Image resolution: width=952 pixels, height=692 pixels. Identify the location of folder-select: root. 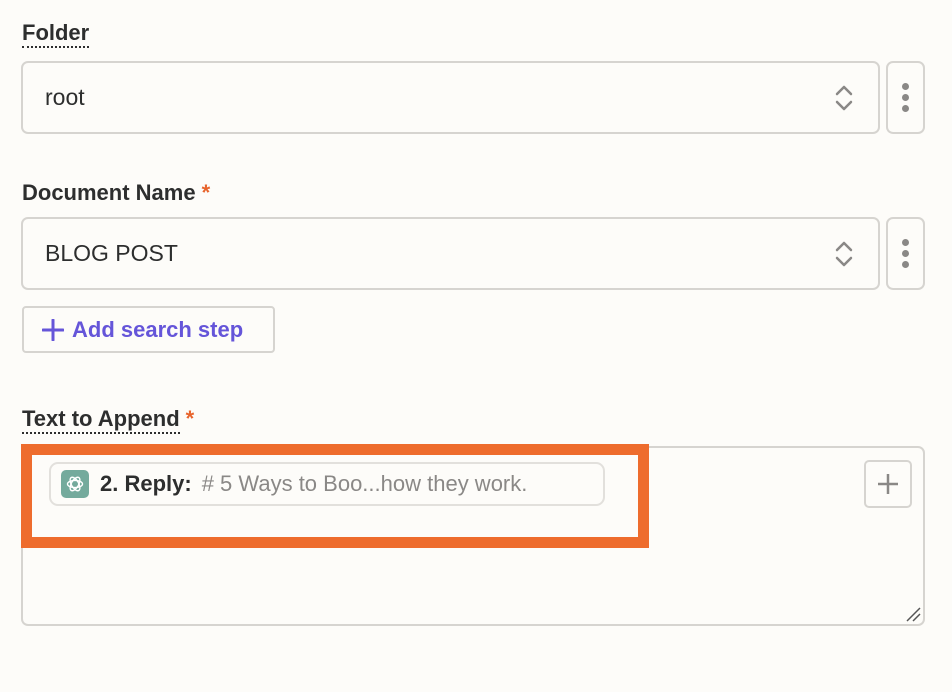
(450, 97).